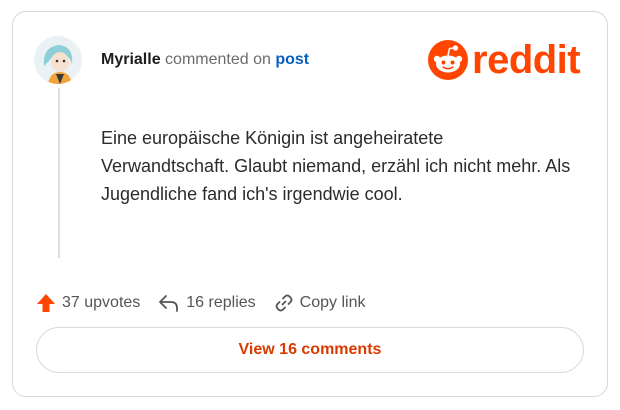 The width and height of the screenshot is (620, 410). I want to click on comment-actions: 37 upvotes 16 replies Copy link, so click(209, 303).